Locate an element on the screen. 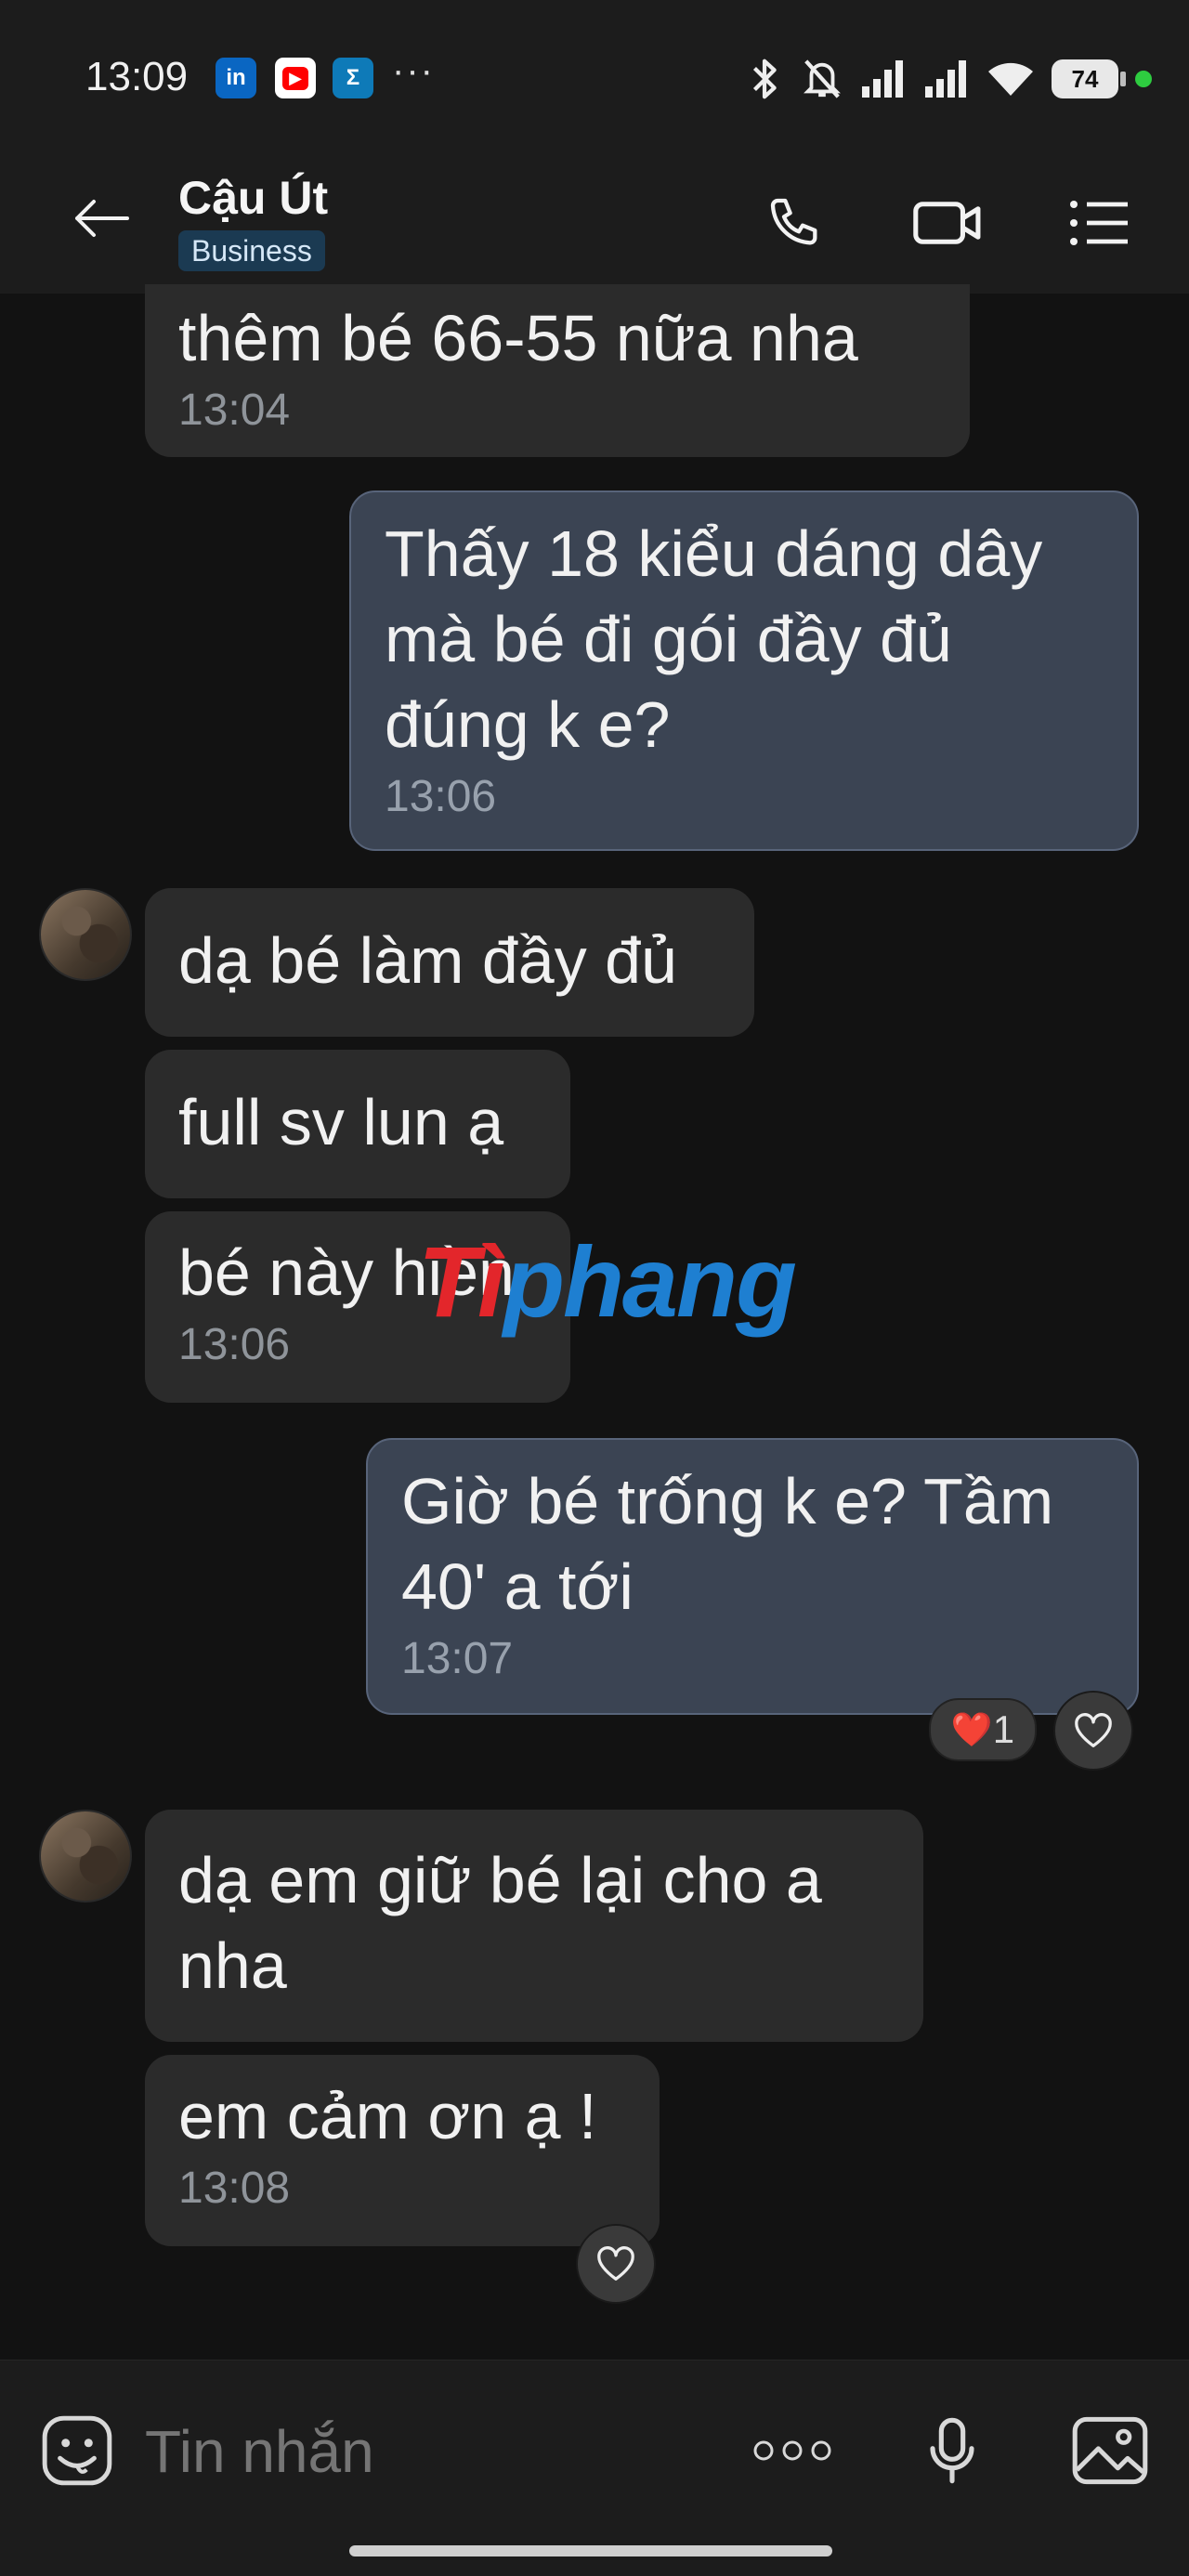 The width and height of the screenshot is (1189, 2576). reaction-badge: ❤️ 1 is located at coordinates (983, 1729).